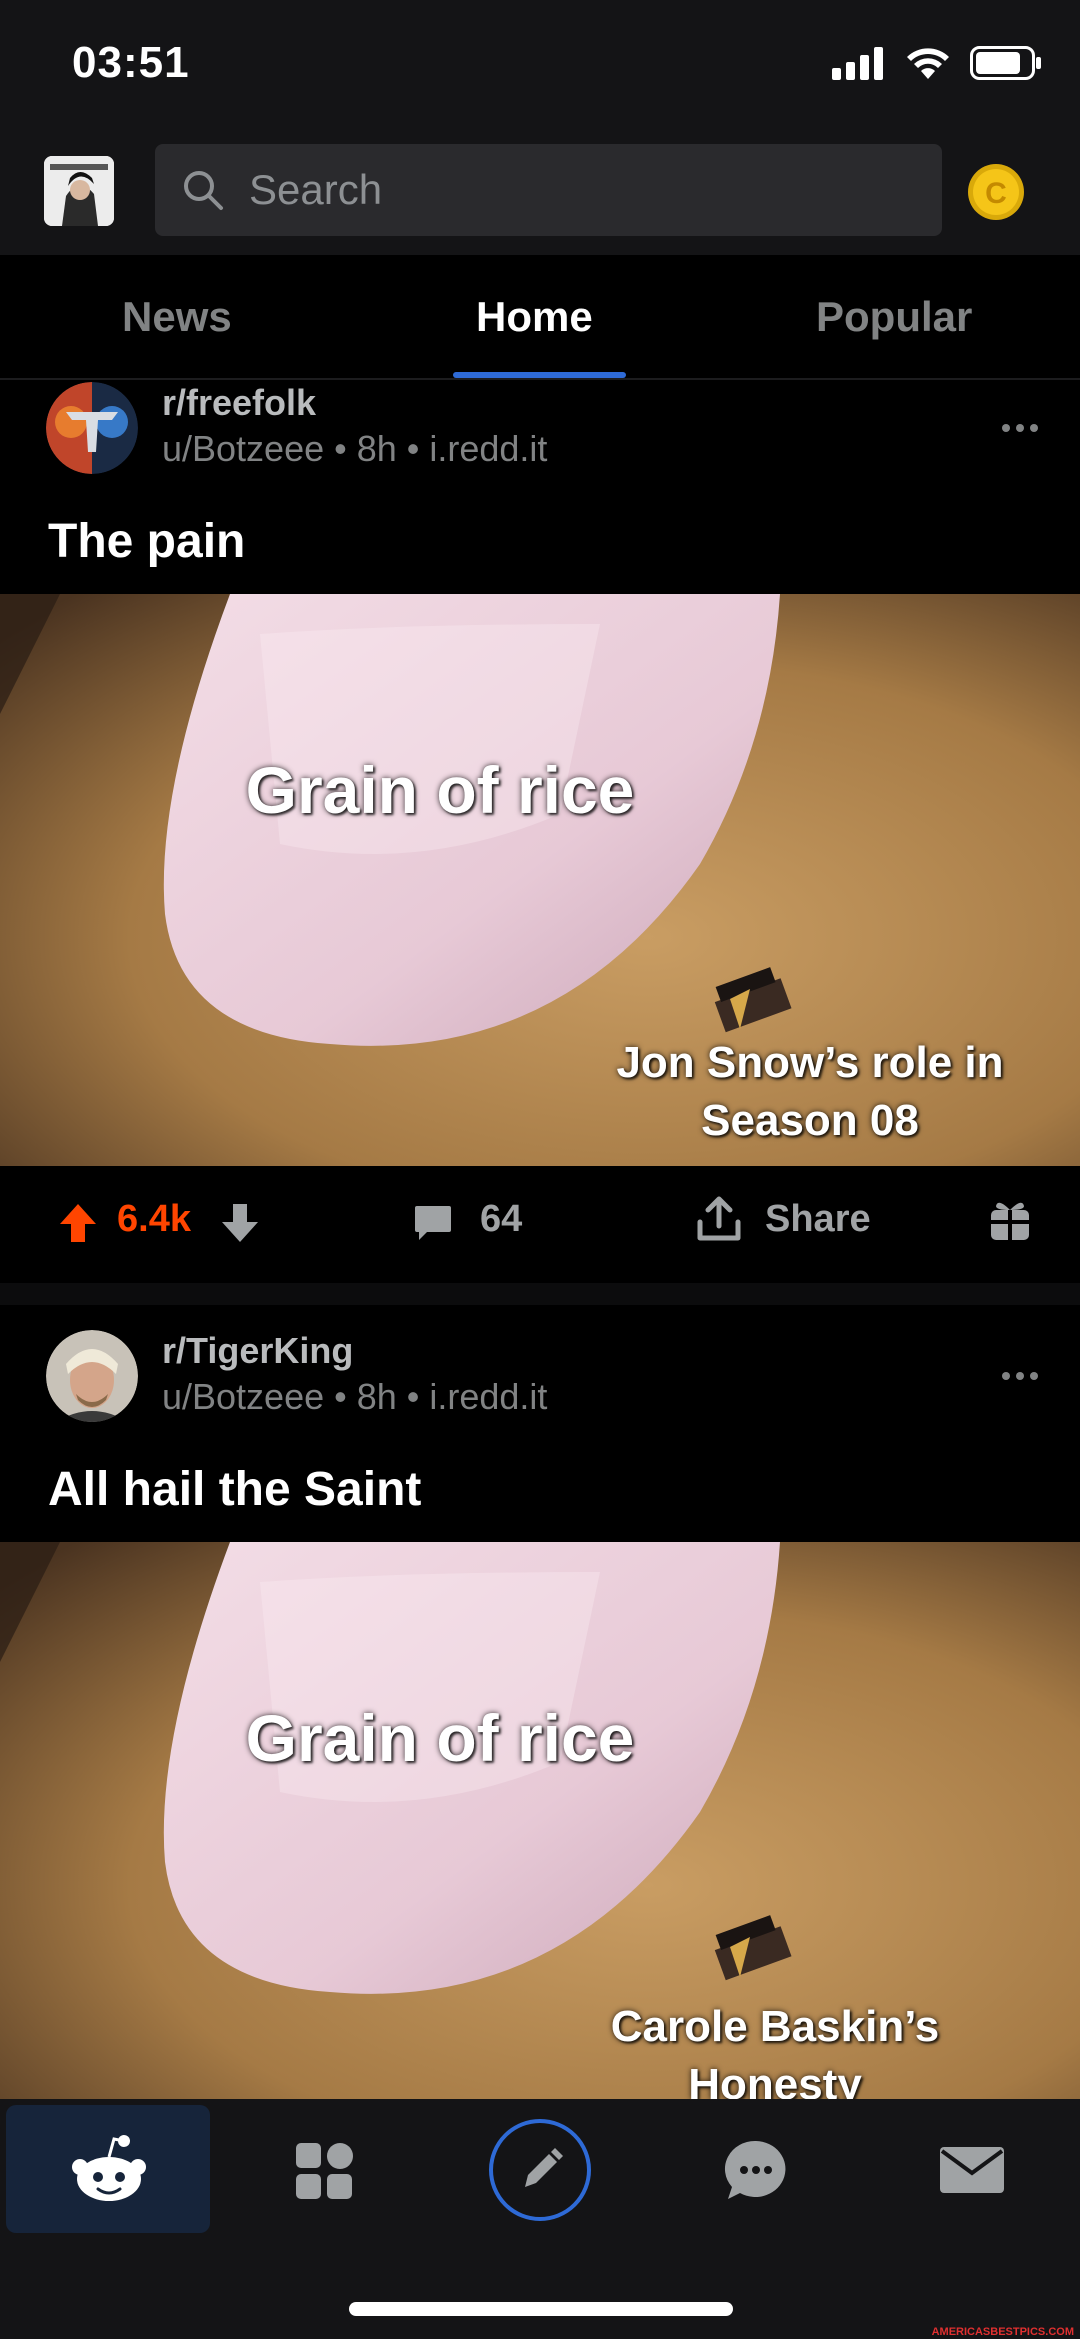  I want to click on tab-popular: Popular, so click(894, 317).